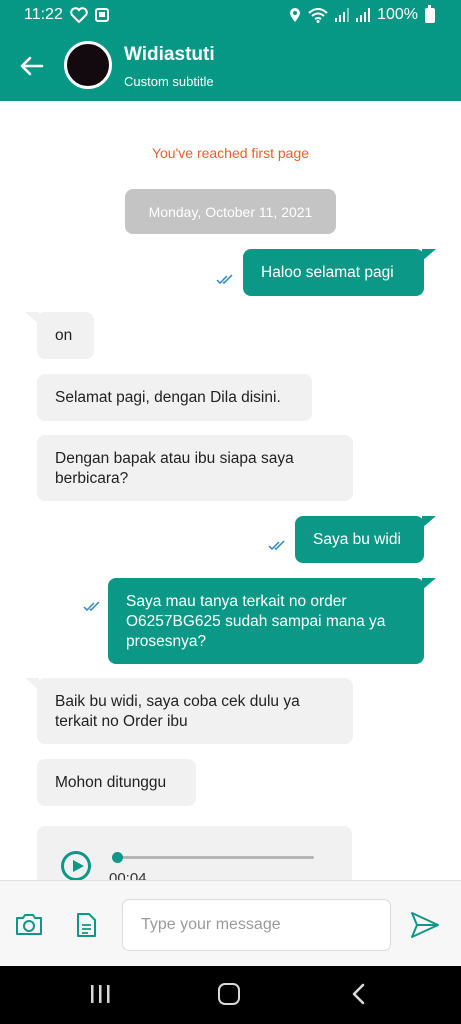 The width and height of the screenshot is (461, 1024). What do you see at coordinates (295, 15) in the screenshot?
I see `location-icon` at bounding box center [295, 15].